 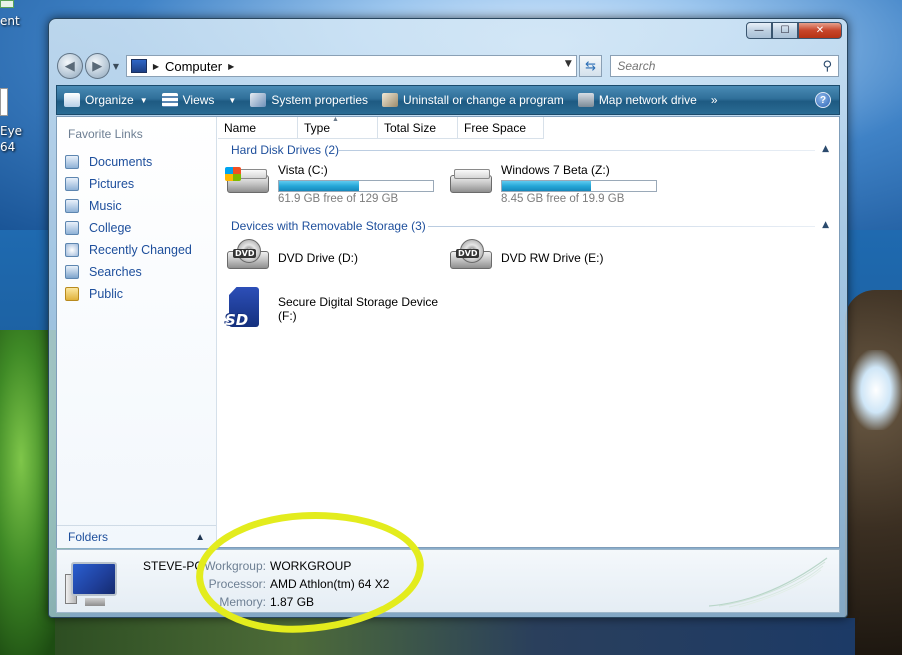 What do you see at coordinates (72, 272) in the screenshot?
I see `searches-icon` at bounding box center [72, 272].